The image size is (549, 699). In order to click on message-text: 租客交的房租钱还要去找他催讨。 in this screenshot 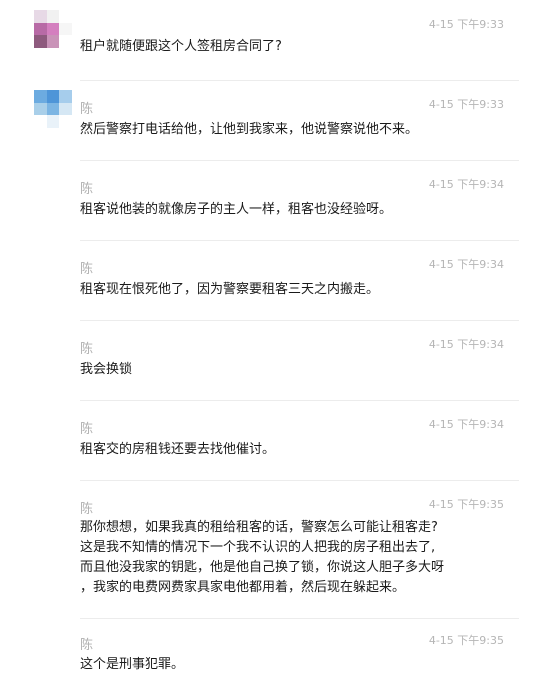, I will do `click(178, 449)`.